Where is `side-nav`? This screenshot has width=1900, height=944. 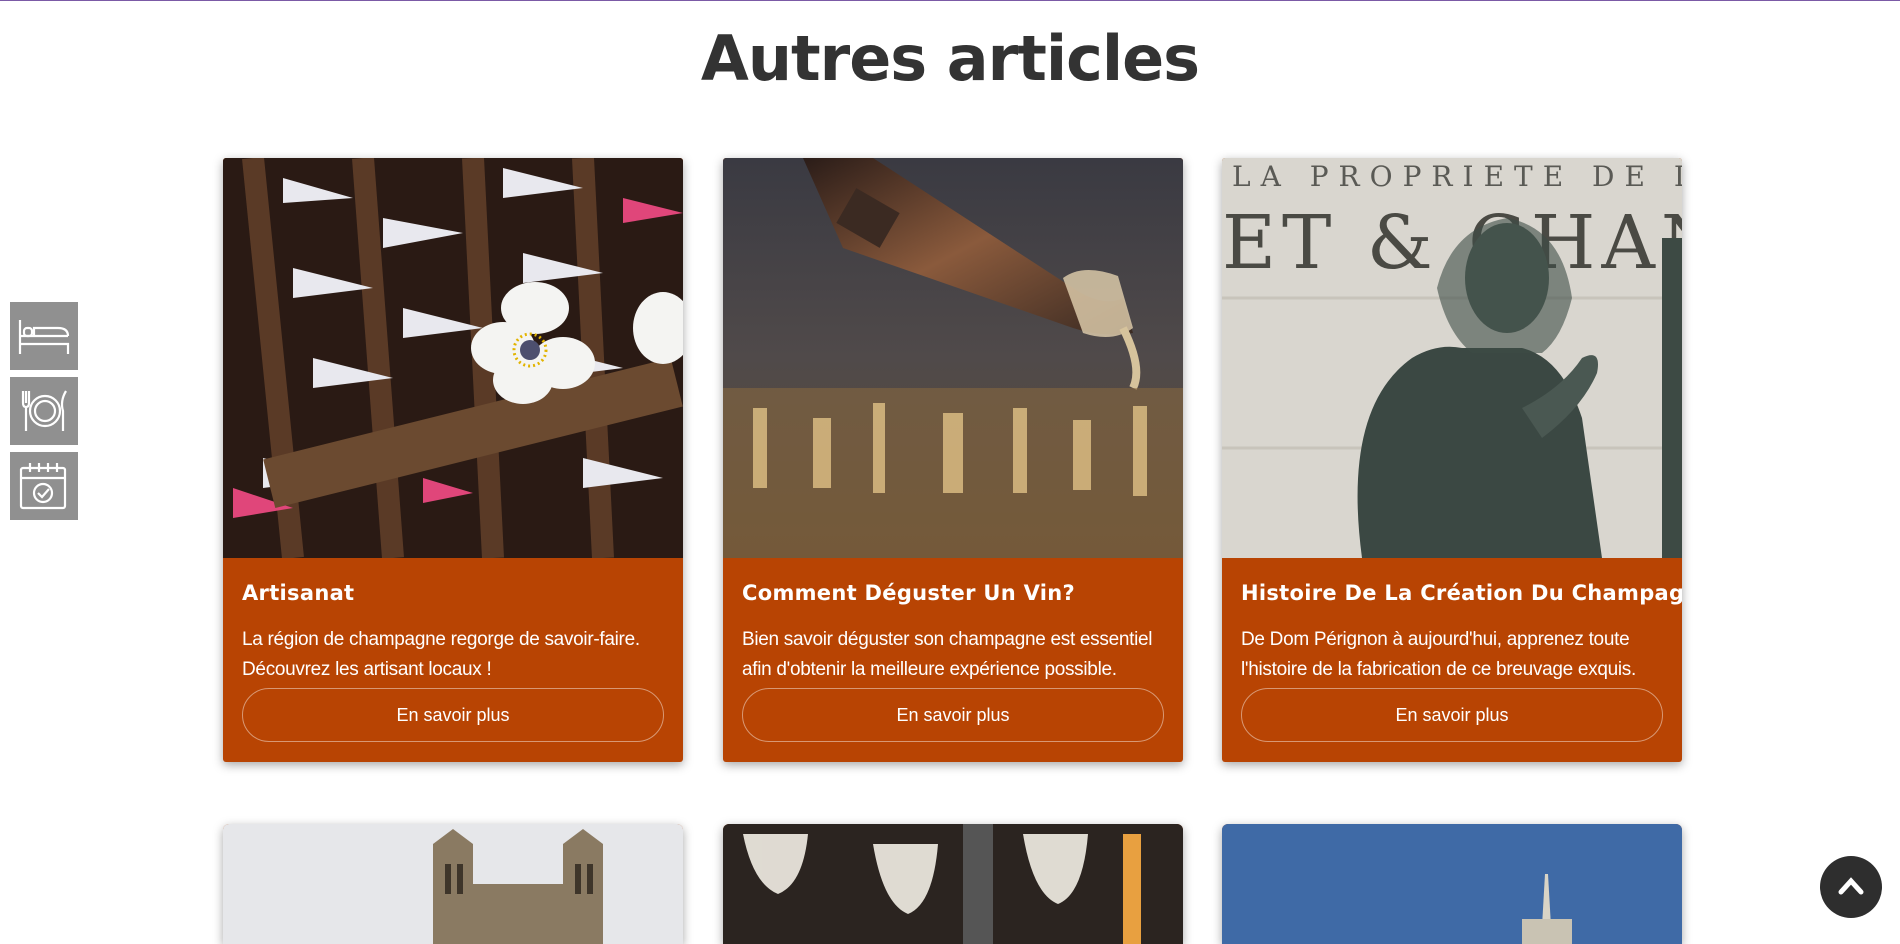
side-nav is located at coordinates (44, 414).